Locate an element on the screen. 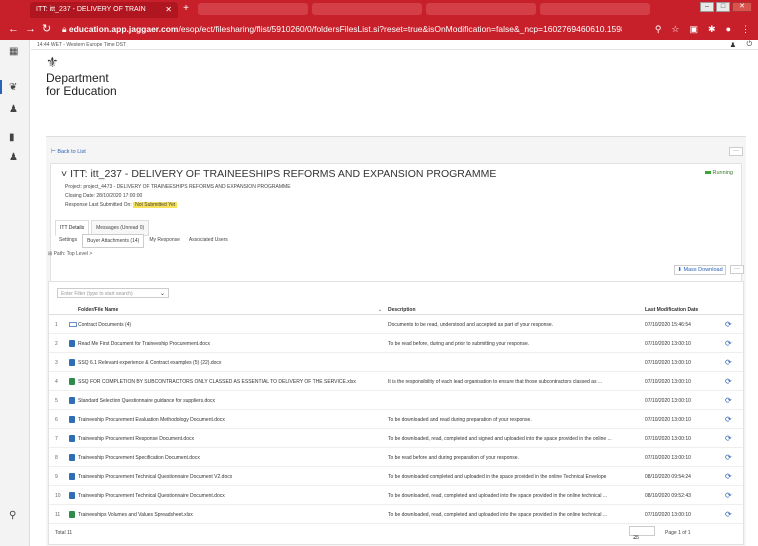 The image size is (758, 546). col-date-header: Last Modification Date is located at coordinates (671, 310).